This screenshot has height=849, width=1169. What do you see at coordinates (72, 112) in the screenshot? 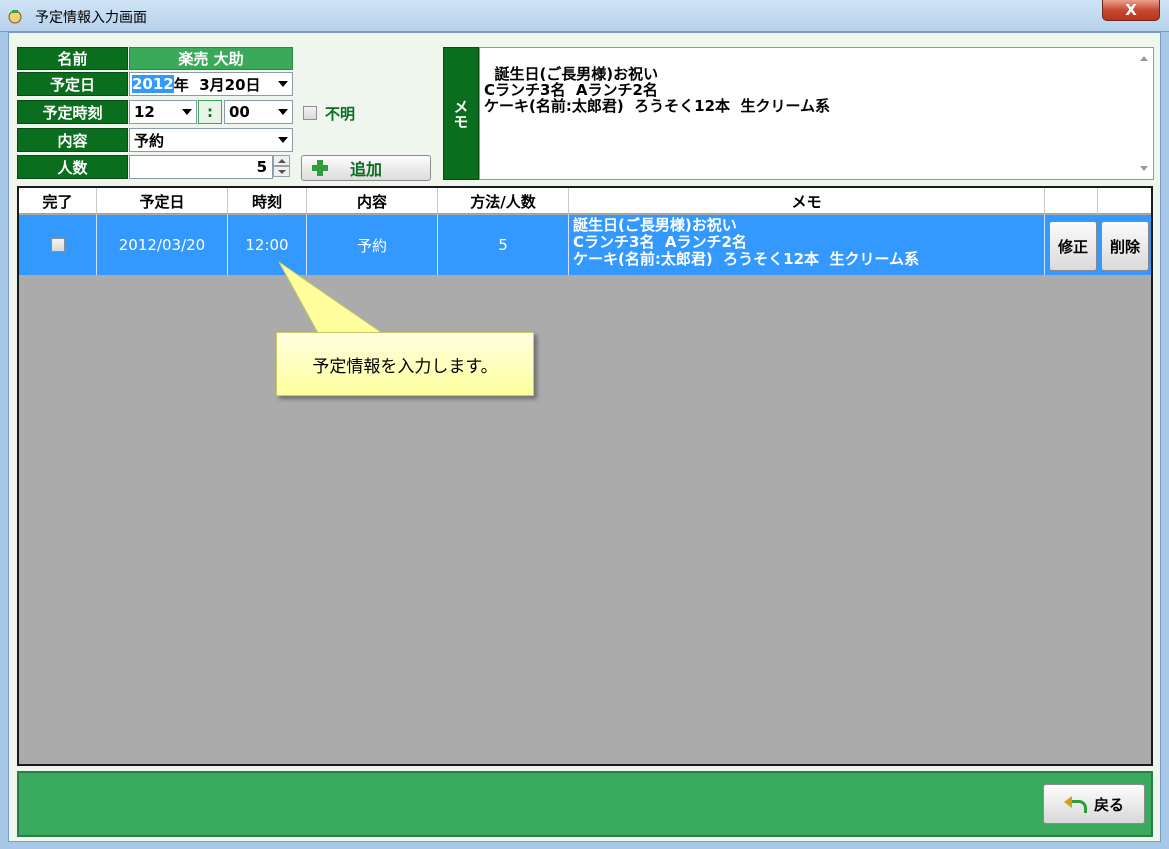
I see `time-label: 予定時刻` at bounding box center [72, 112].